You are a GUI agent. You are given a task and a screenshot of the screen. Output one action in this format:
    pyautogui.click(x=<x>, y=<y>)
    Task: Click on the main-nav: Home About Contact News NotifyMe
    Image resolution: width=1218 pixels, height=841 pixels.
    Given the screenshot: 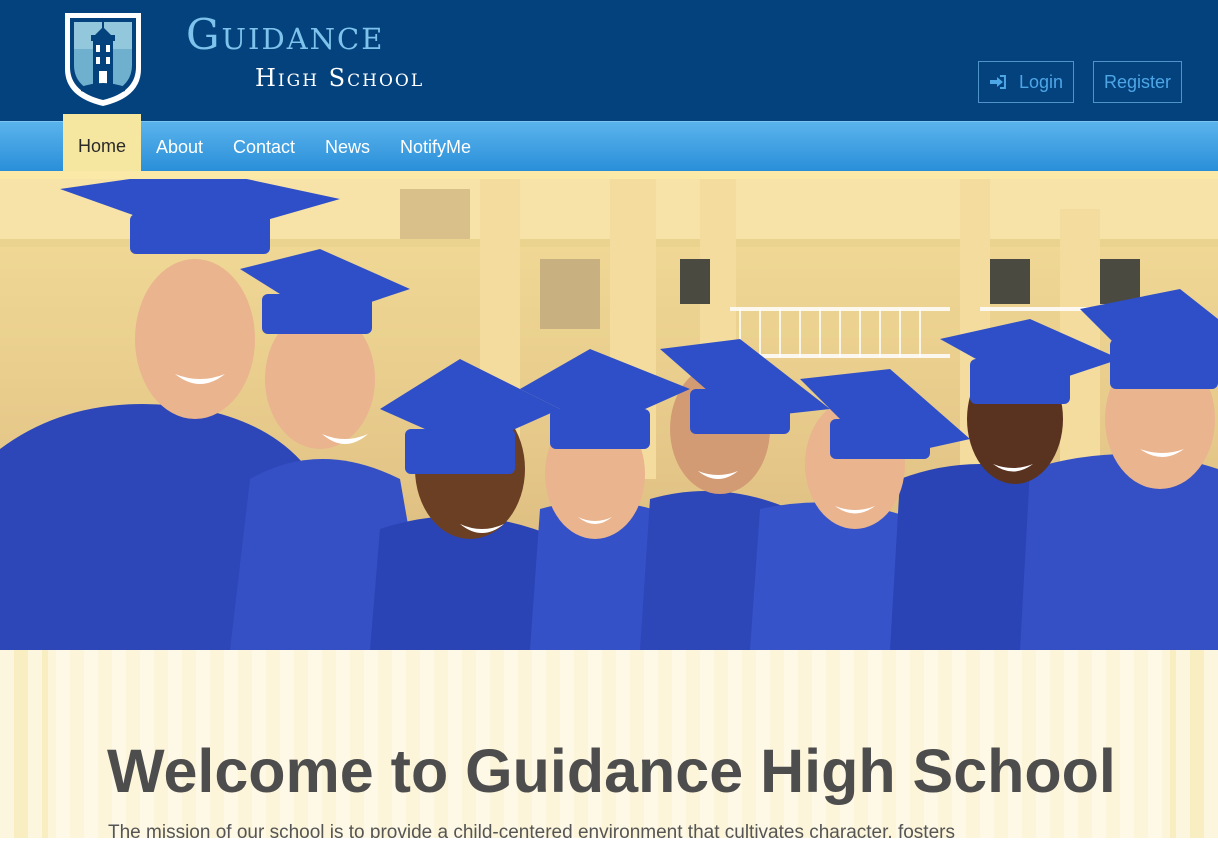 What is the action you would take?
    pyautogui.click(x=609, y=143)
    